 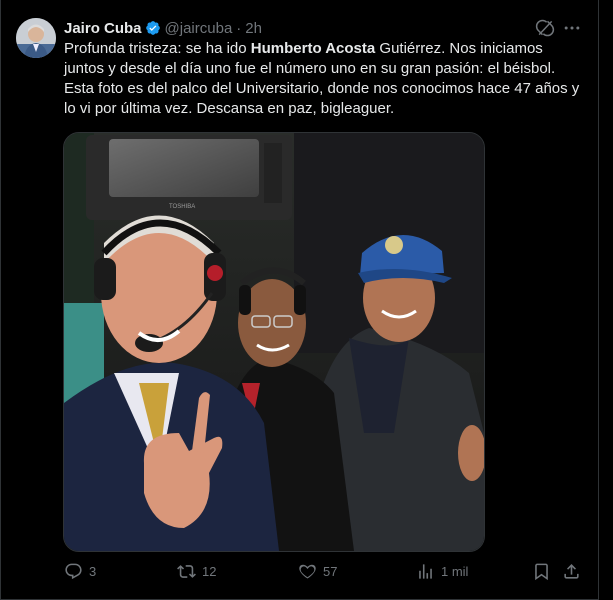 What do you see at coordinates (73, 571) in the screenshot?
I see `reply-icon` at bounding box center [73, 571].